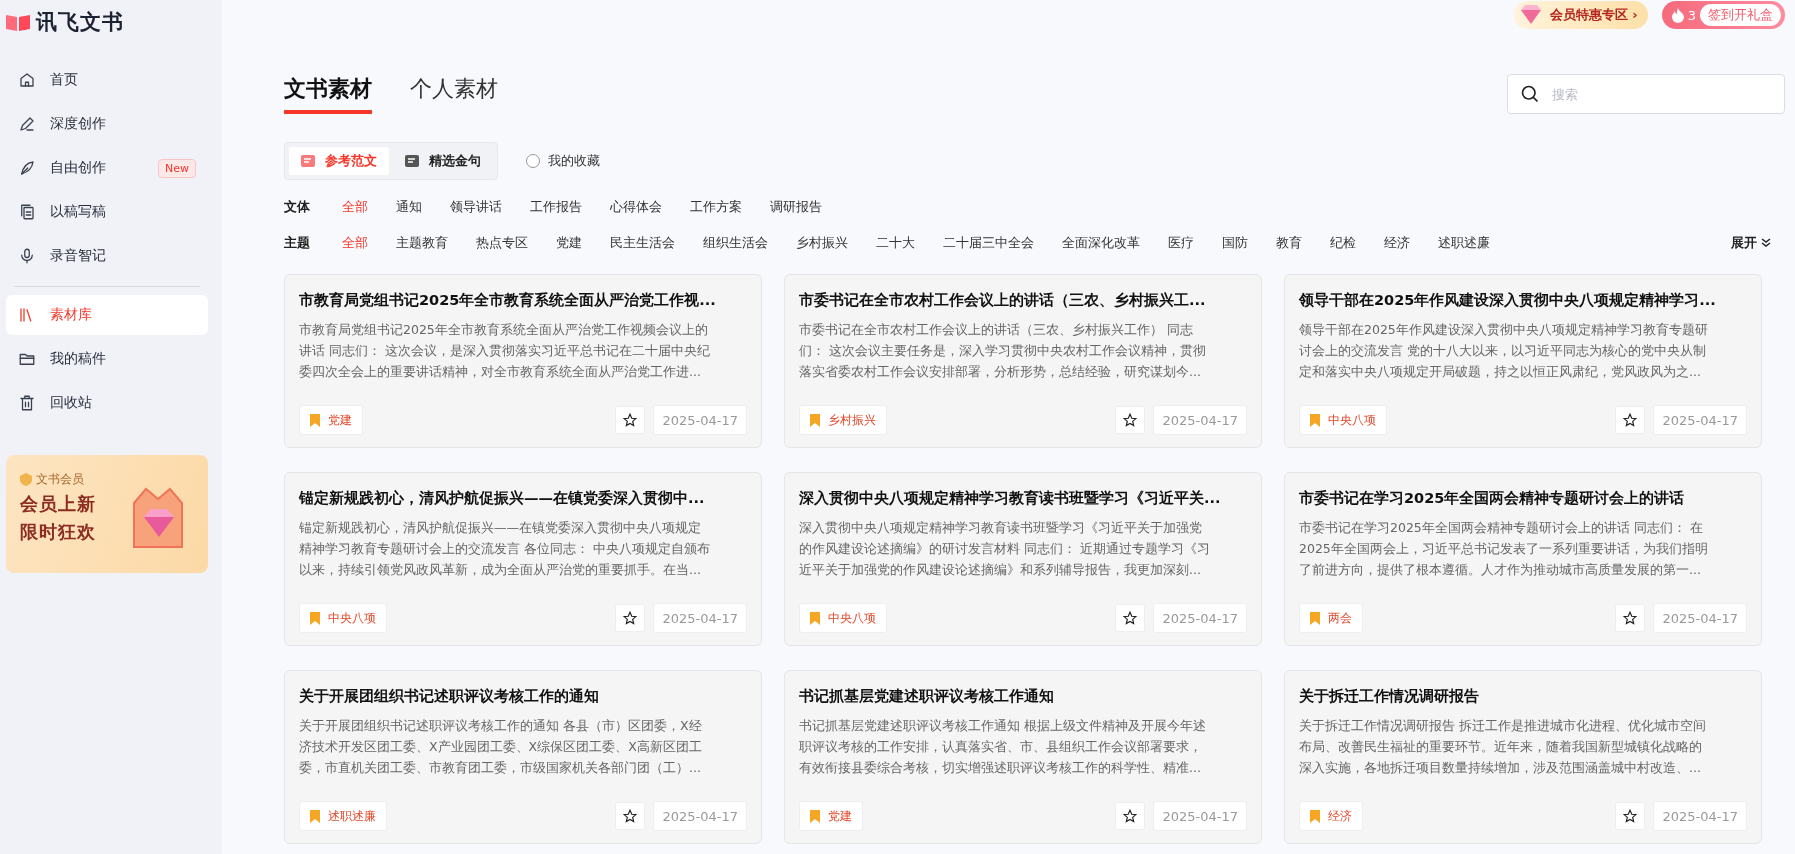 The image size is (1795, 854). What do you see at coordinates (501, 726) in the screenshot?
I see `card-excerpt: 关于开展团组织书记述职评议考核工作的通知 各县（市）区团委，X经` at bounding box center [501, 726].